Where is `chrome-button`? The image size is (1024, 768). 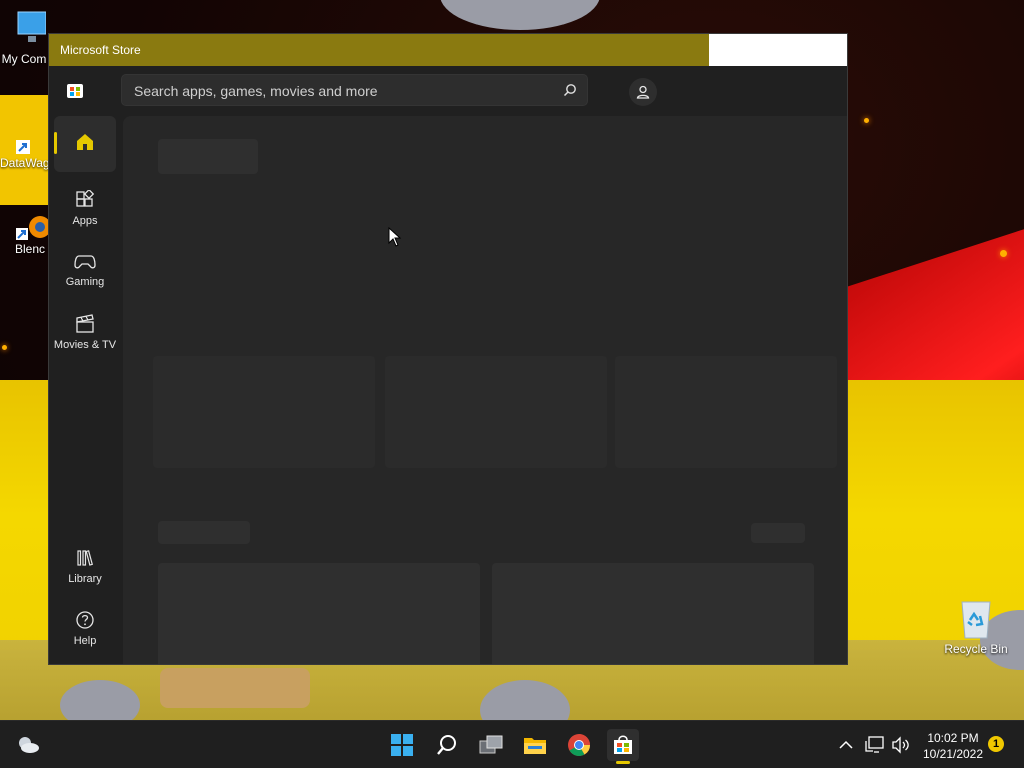 chrome-button is located at coordinates (579, 745).